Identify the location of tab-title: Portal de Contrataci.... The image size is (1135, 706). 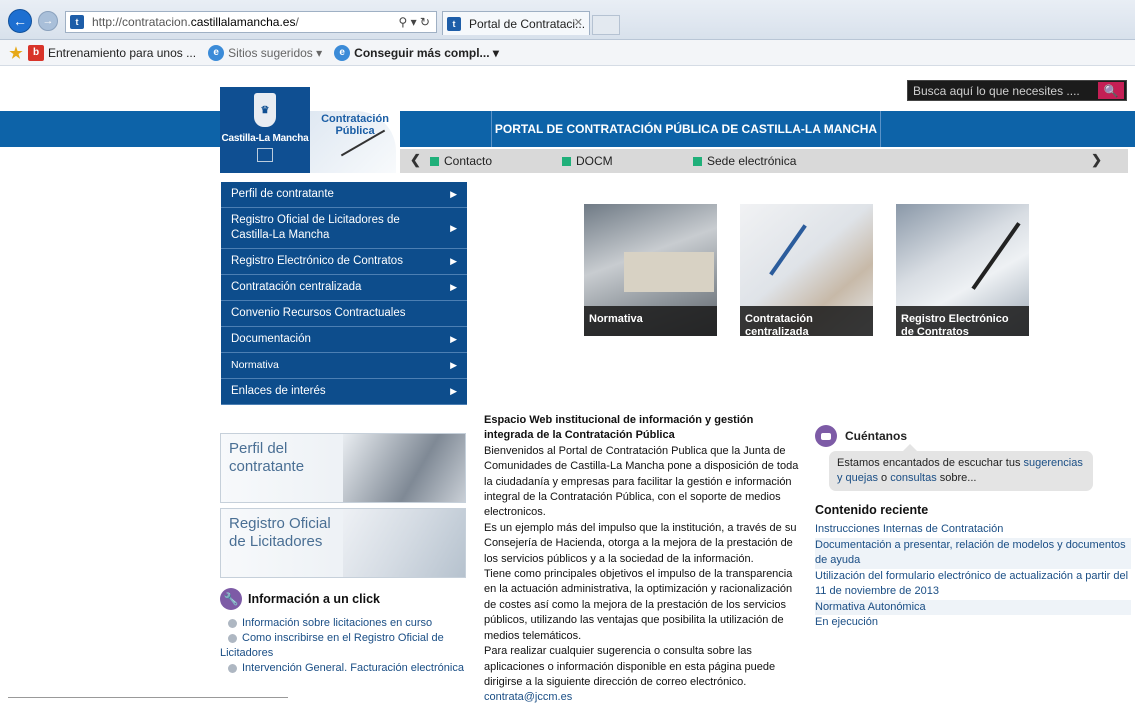
(527, 23).